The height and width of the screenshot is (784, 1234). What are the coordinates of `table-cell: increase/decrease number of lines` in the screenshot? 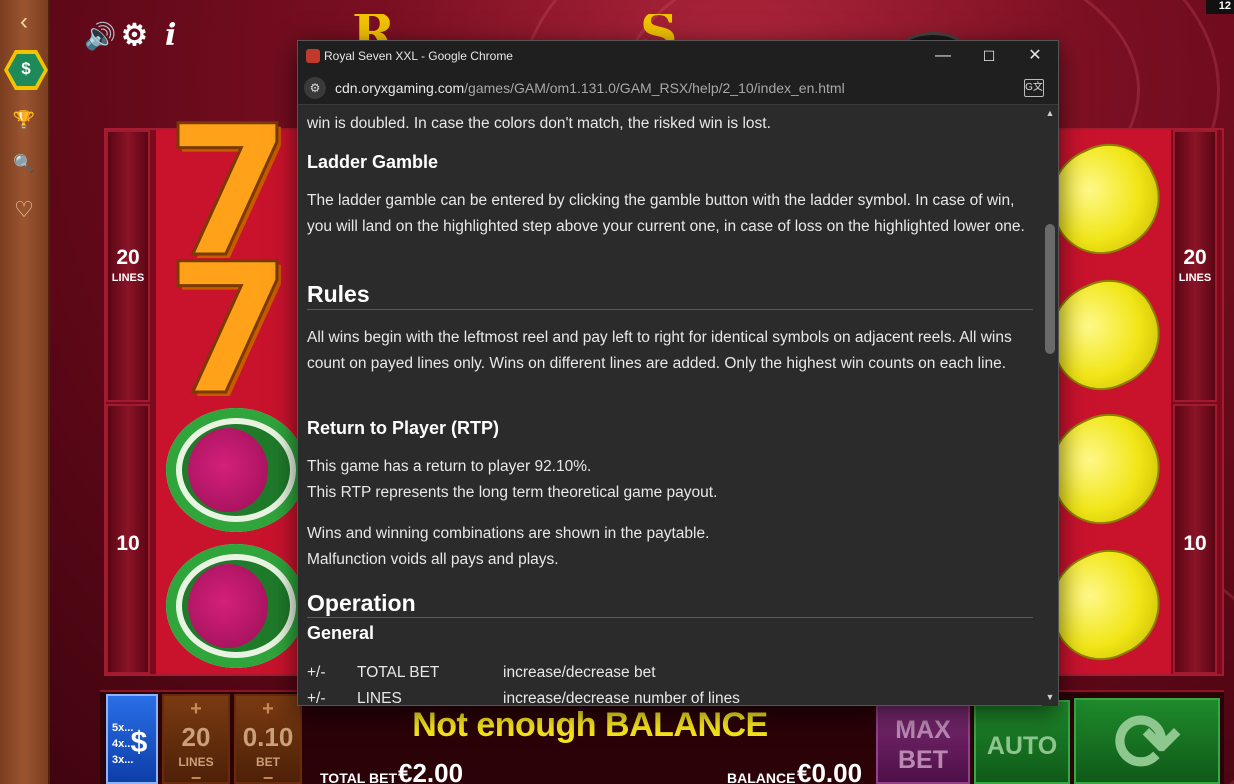 It's located at (621, 698).